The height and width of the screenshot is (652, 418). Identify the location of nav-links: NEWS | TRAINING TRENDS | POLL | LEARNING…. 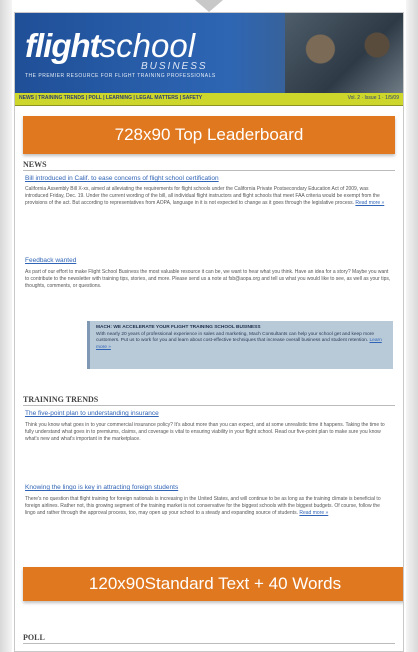
(110, 98).